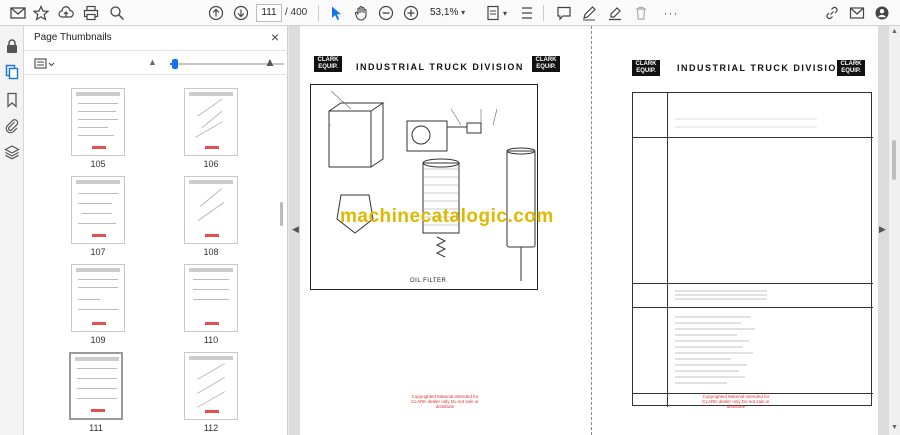 The height and width of the screenshot is (435, 900). What do you see at coordinates (832, 13) in the screenshot?
I see `link-edit-icon` at bounding box center [832, 13].